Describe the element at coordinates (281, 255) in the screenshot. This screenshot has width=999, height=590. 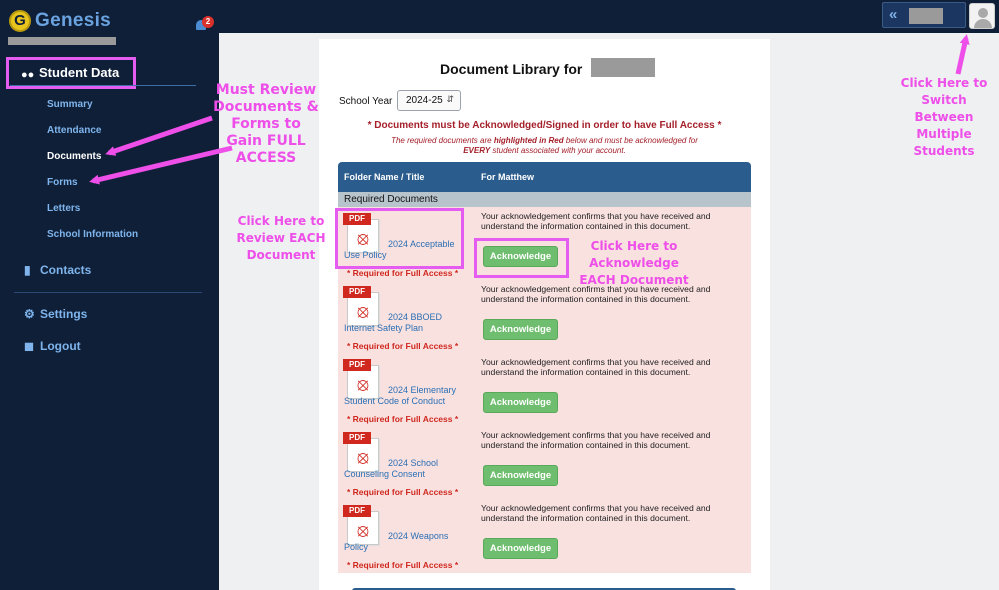
I see `annotation-line: Document` at that location.